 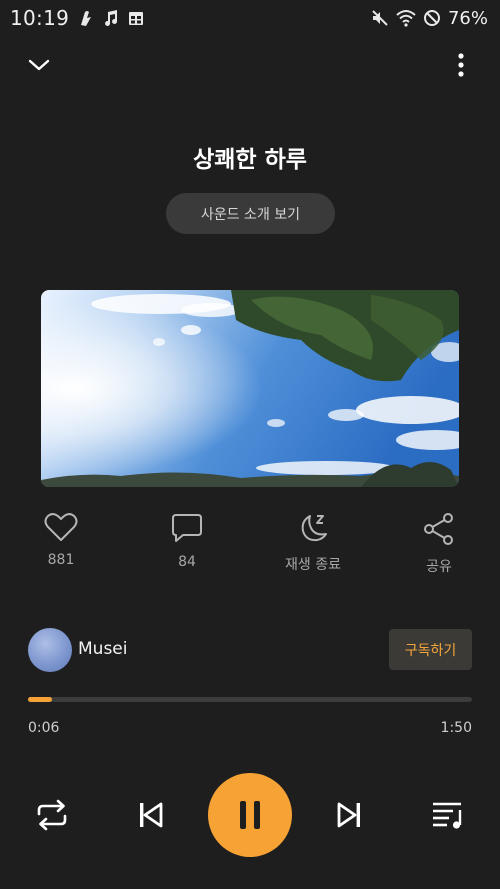 I want to click on skip-next-icon, so click(x=348, y=815).